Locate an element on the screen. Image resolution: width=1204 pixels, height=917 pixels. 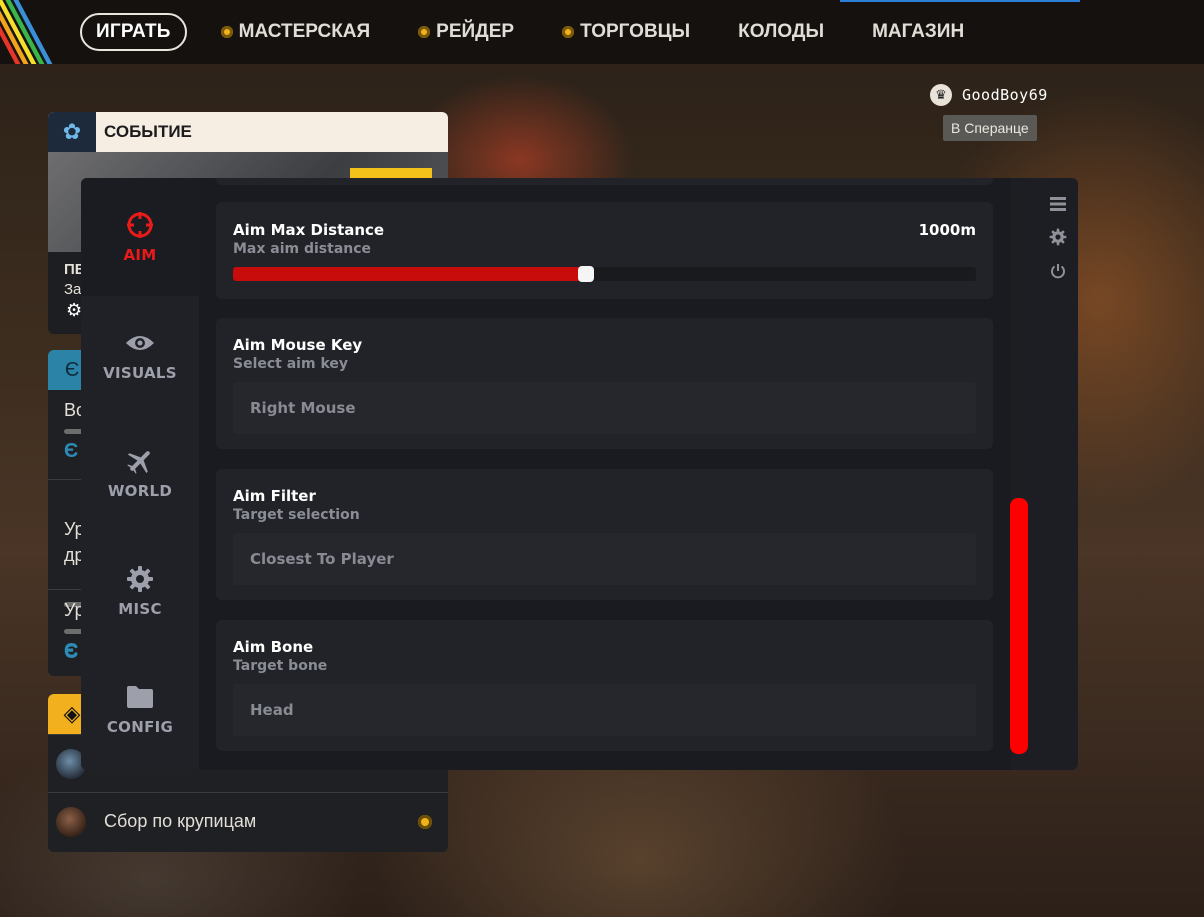
setting-card-partial is located at coordinates (604, 181).